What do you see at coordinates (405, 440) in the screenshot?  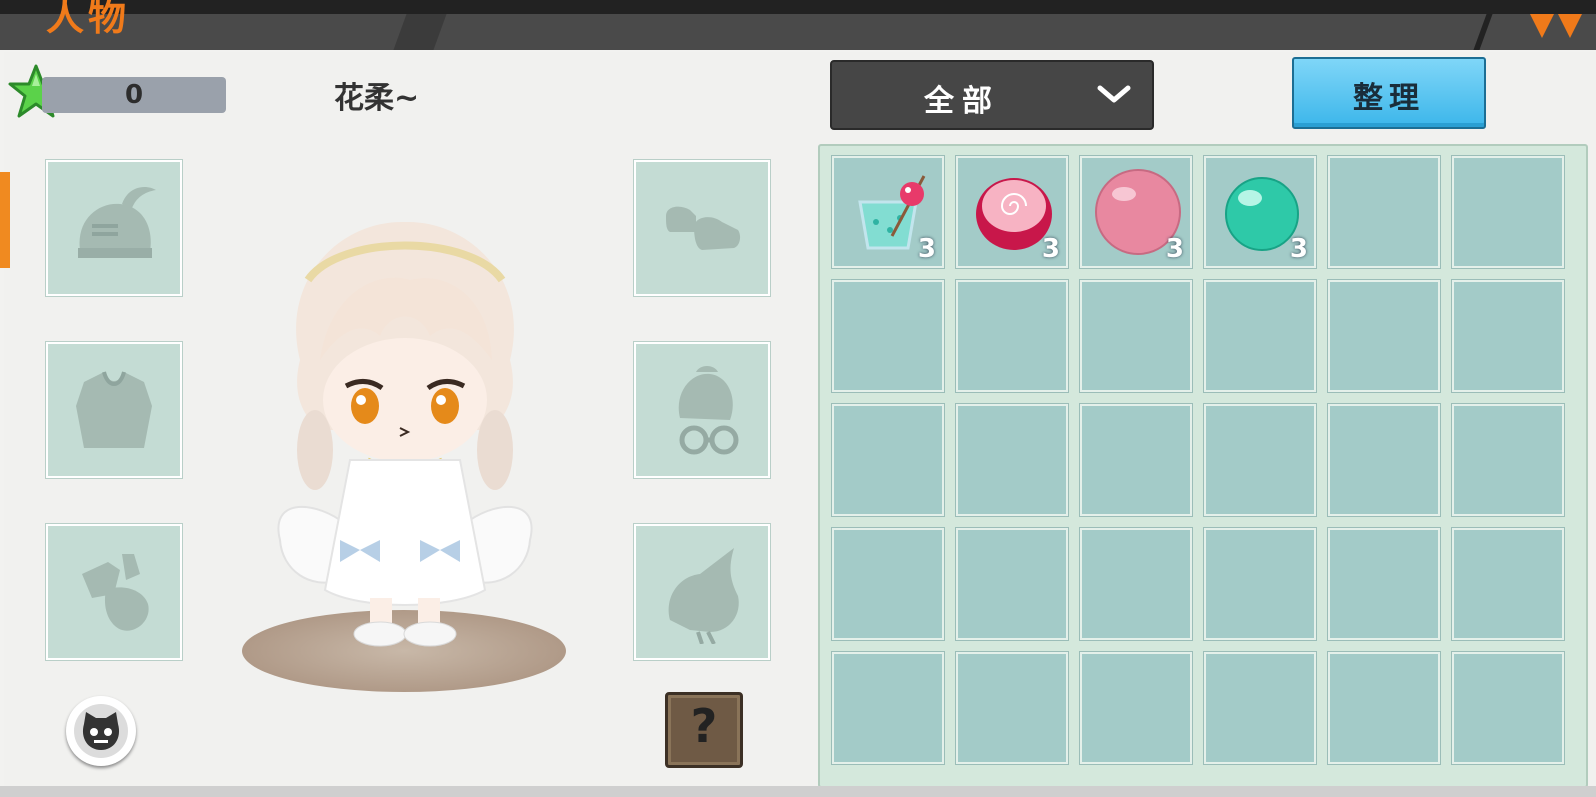 I see `character-avatar` at bounding box center [405, 440].